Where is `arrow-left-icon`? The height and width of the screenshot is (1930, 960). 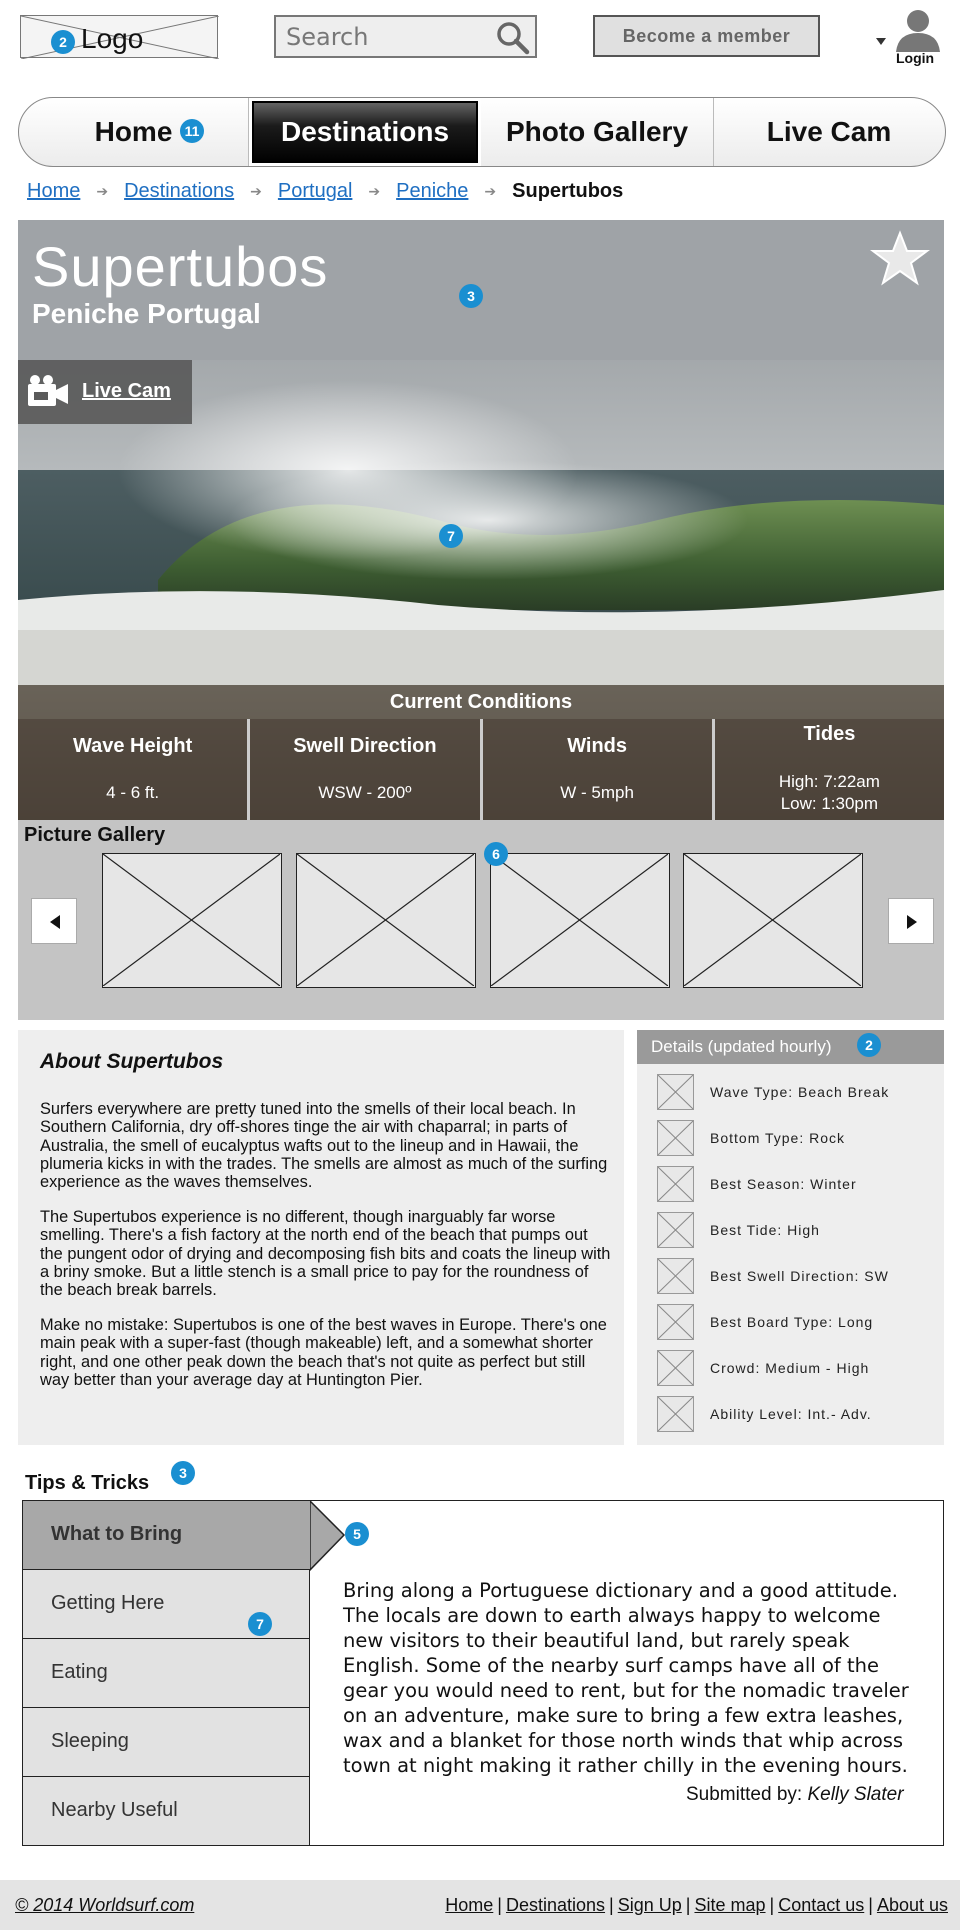 arrow-left-icon is located at coordinates (55, 922).